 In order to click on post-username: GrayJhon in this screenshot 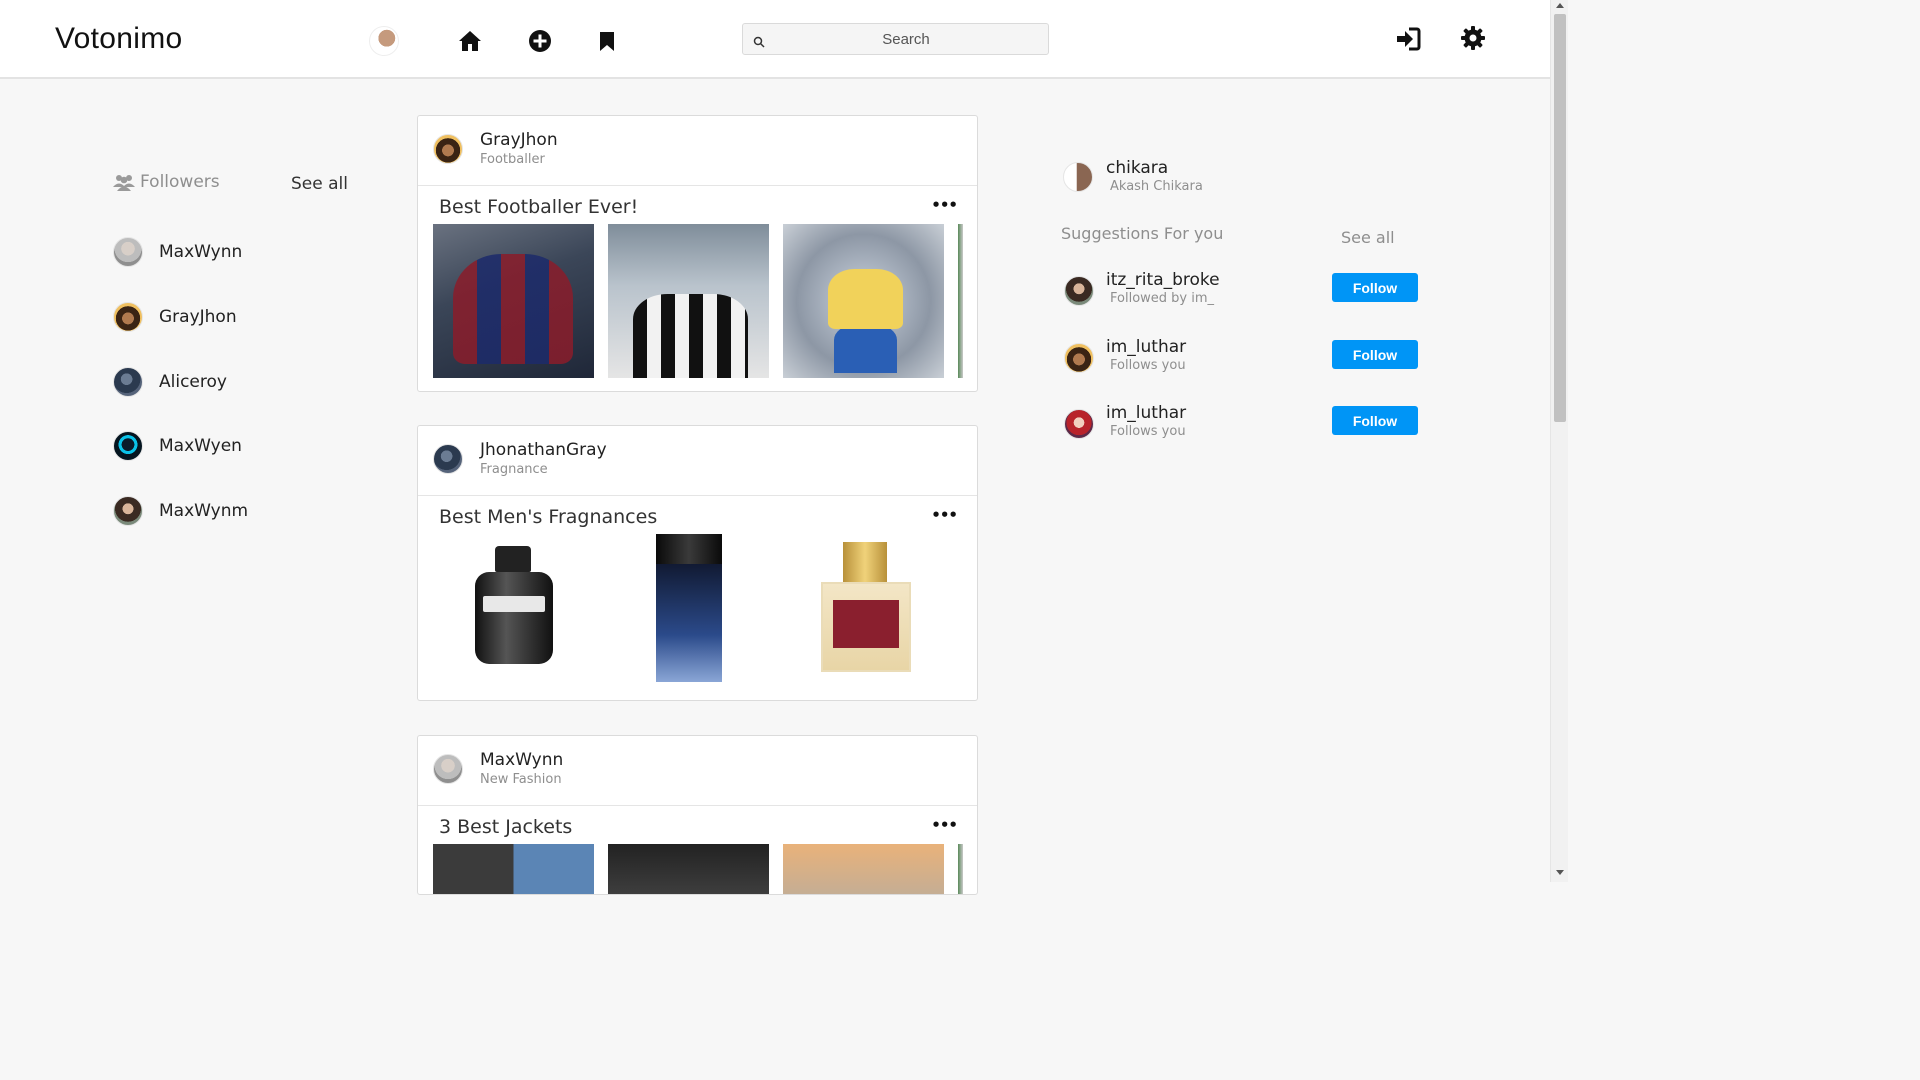, I will do `click(519, 140)`.